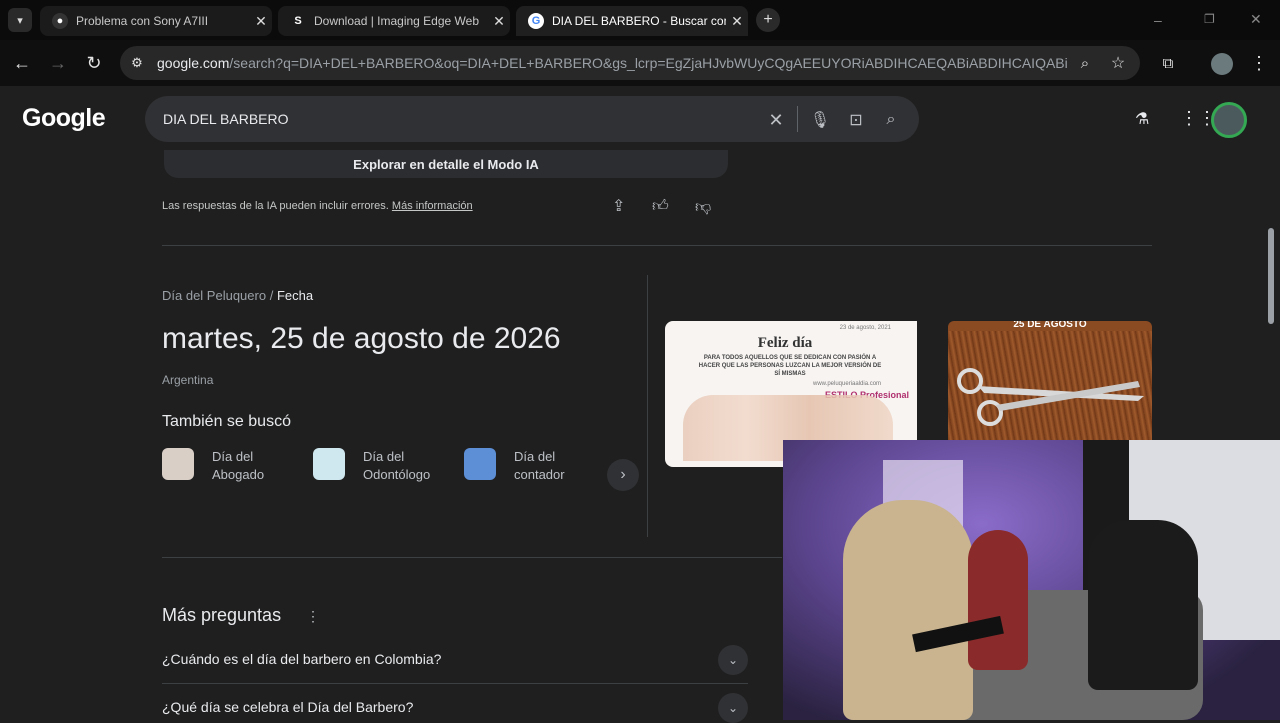 Image resolution: width=1280 pixels, height=723 pixels. Describe the element at coordinates (647, 406) in the screenshot. I see `vertical-divider` at that location.